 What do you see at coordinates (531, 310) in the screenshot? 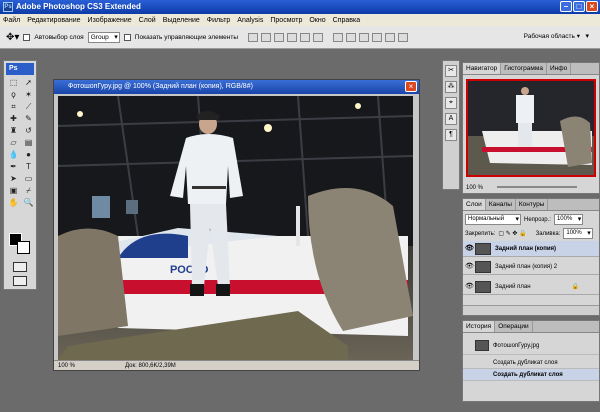
I see `layers-footer` at bounding box center [531, 310].